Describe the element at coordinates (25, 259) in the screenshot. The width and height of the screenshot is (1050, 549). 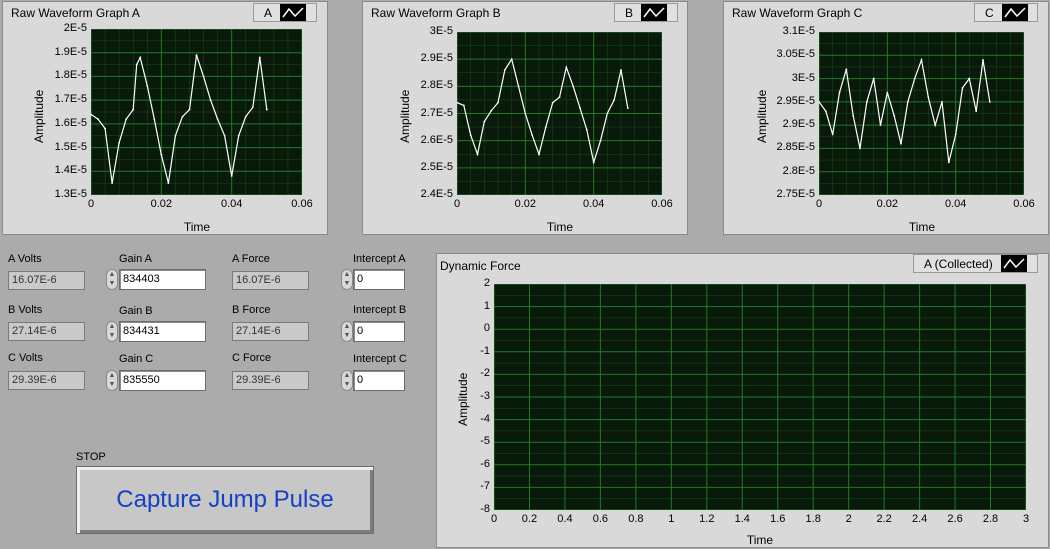
I see `a-volts-label: A Volts` at that location.